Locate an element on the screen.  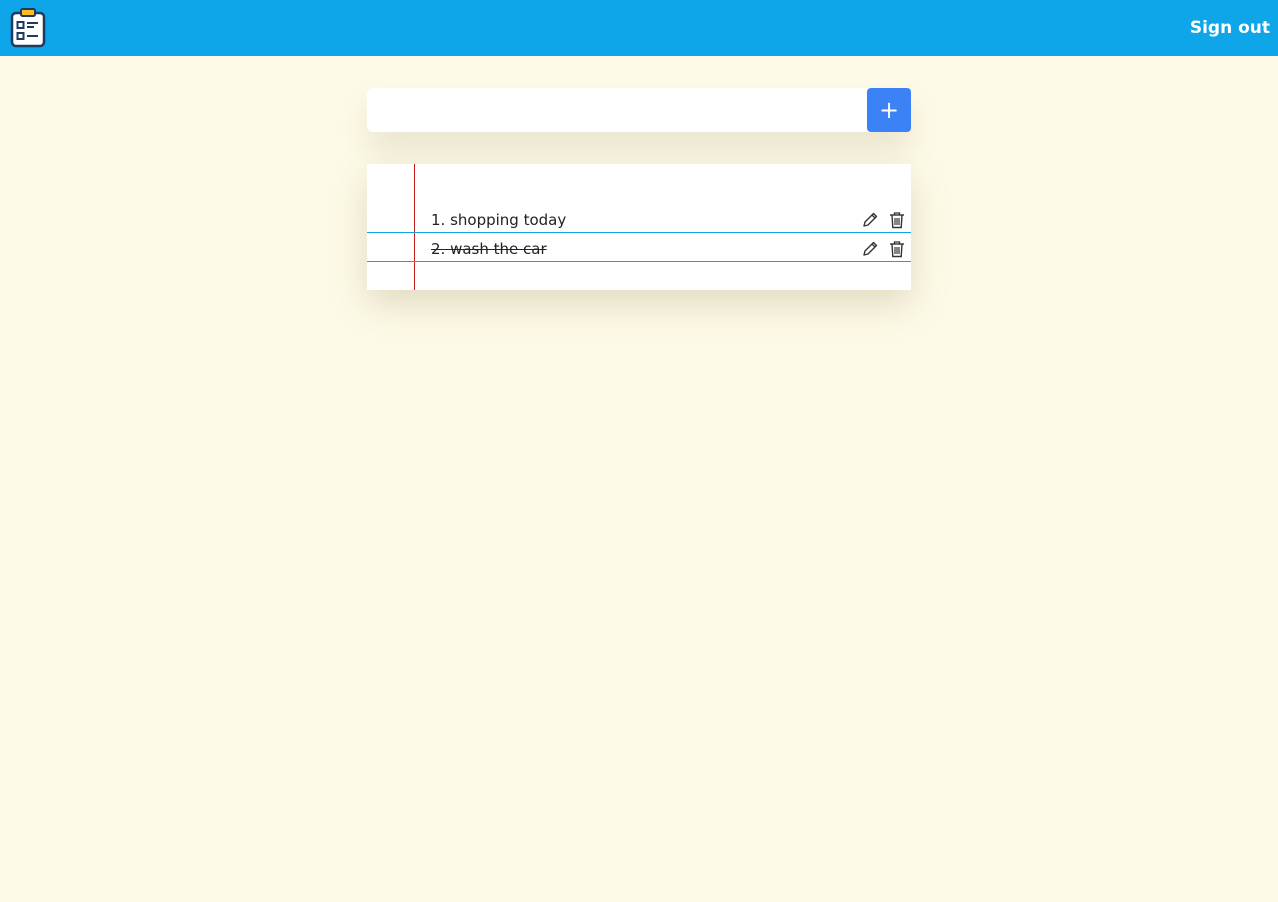
top-bar: Sign out is located at coordinates (639, 28).